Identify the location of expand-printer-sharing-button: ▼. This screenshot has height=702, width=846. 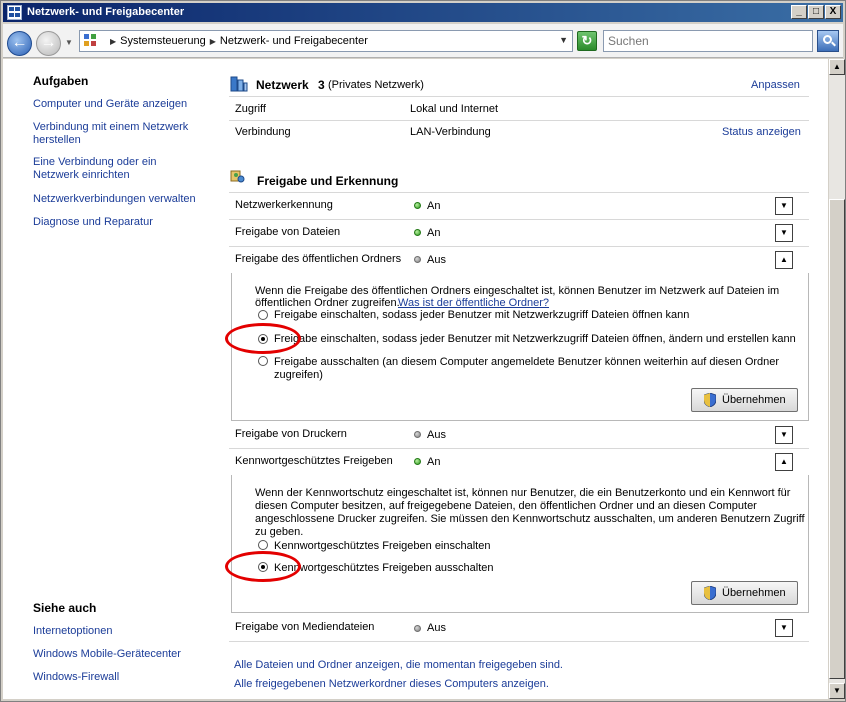
(784, 435).